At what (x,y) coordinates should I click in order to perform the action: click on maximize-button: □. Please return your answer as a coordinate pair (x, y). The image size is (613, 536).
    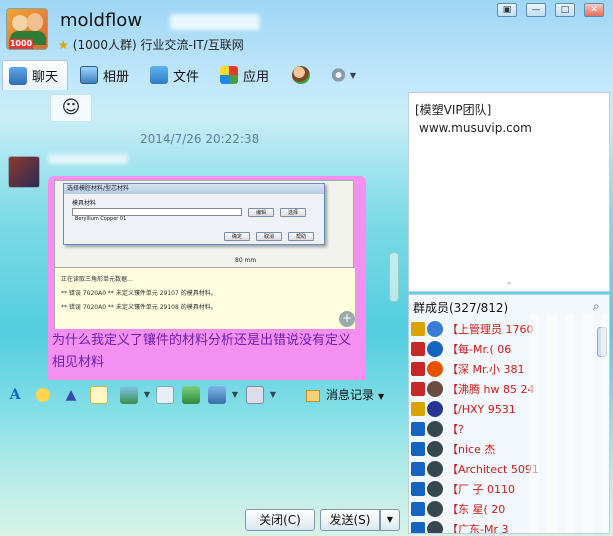
    Looking at the image, I should click on (565, 10).